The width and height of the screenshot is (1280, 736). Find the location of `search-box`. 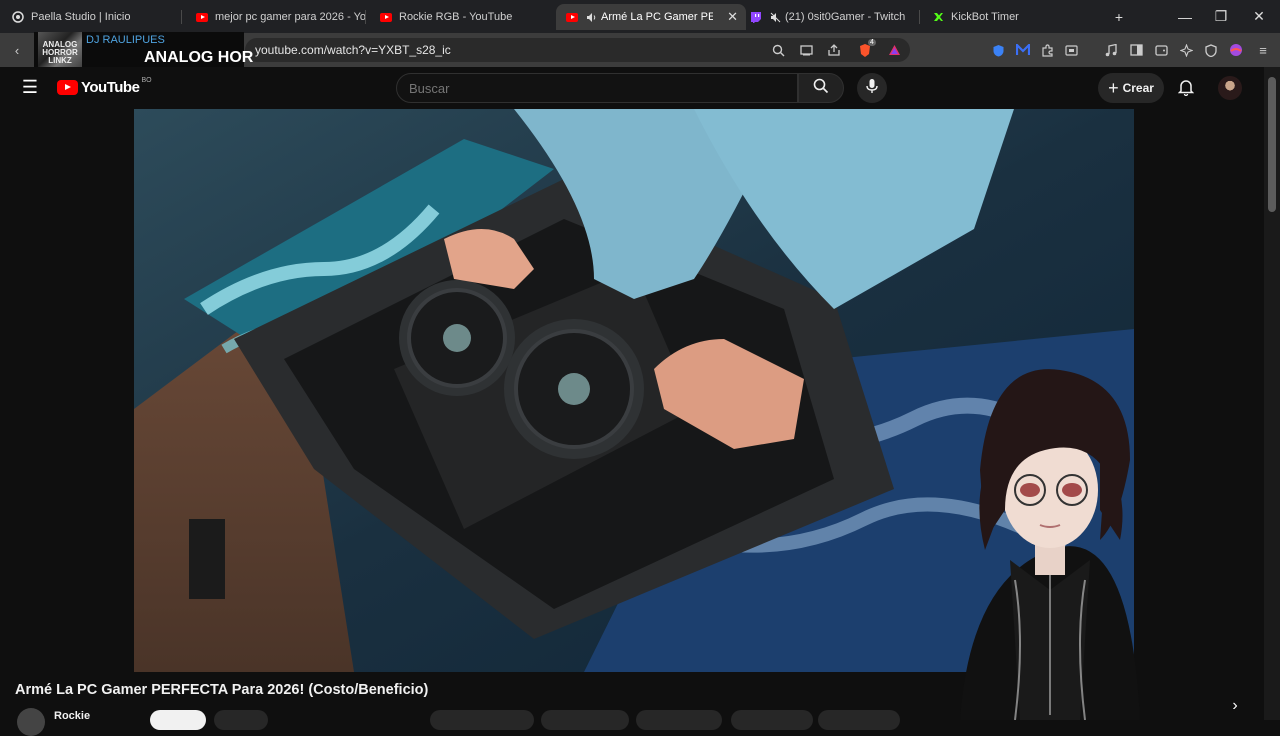

search-box is located at coordinates (597, 88).